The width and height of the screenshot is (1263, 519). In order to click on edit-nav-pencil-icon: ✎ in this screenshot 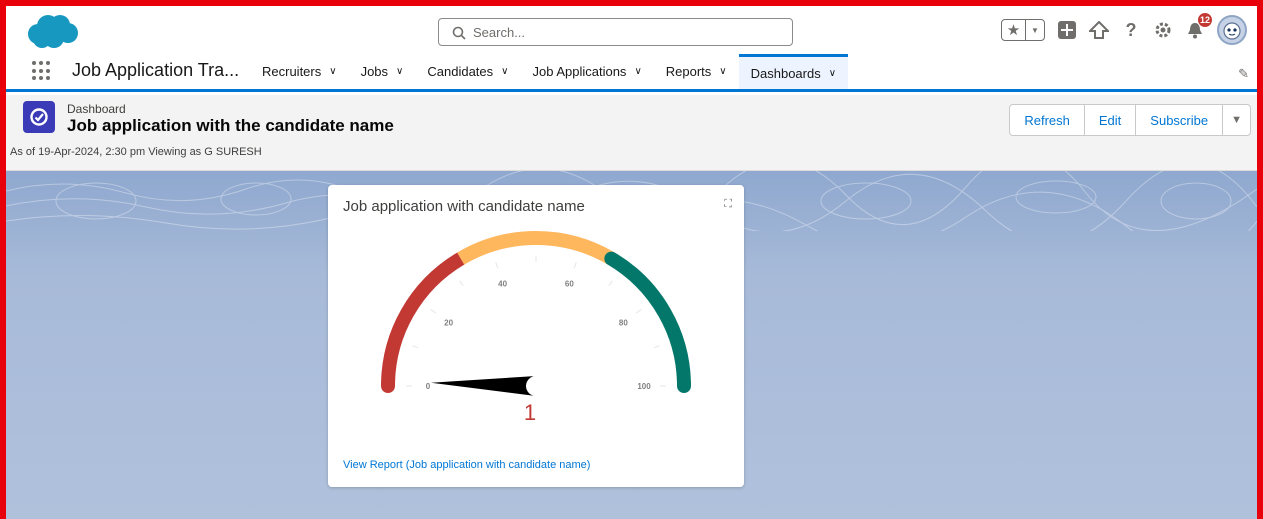, I will do `click(1243, 74)`.